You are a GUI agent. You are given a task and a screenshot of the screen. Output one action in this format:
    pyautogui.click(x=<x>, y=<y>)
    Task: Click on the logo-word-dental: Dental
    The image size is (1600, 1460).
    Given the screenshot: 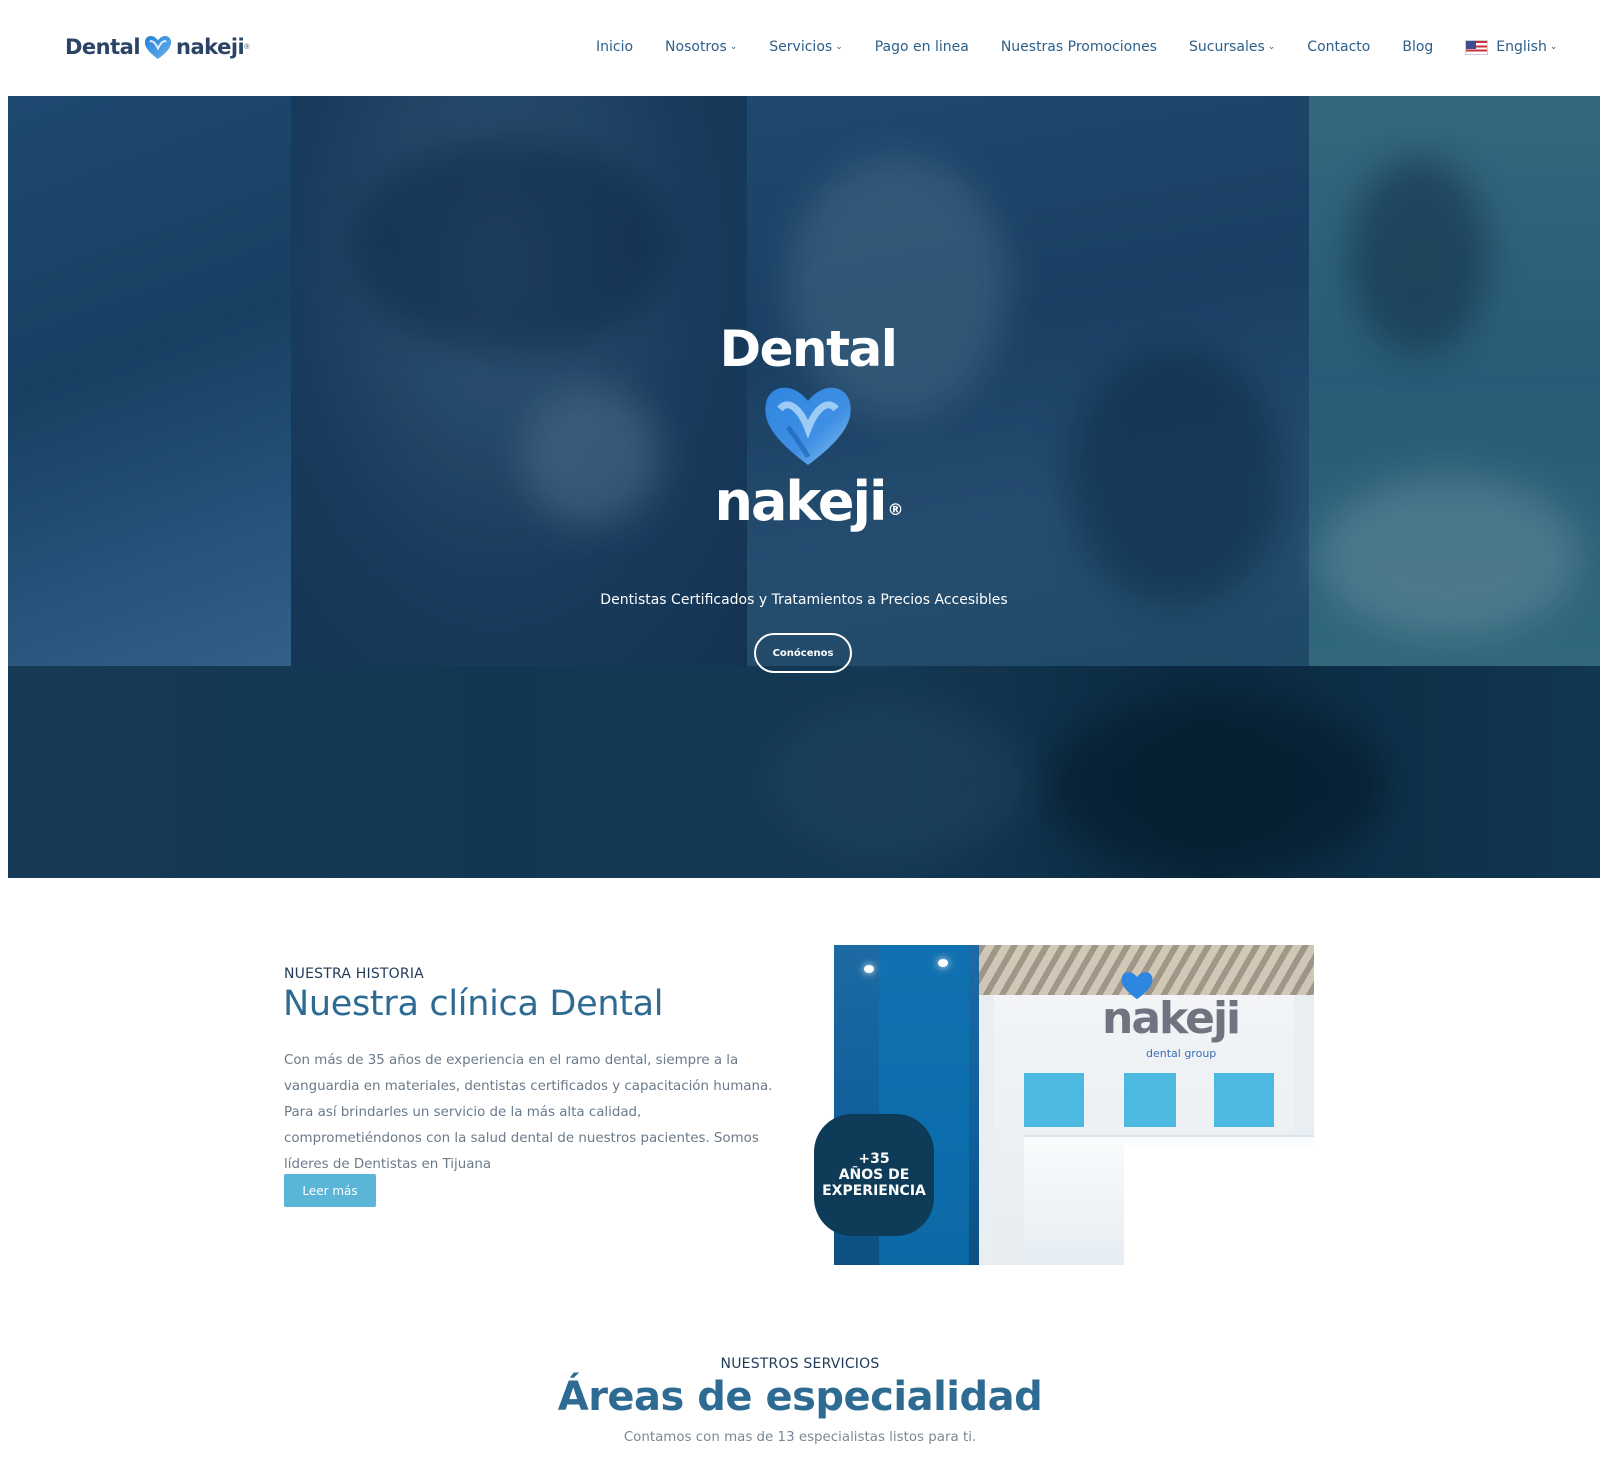 What is the action you would take?
    pyautogui.click(x=103, y=47)
    